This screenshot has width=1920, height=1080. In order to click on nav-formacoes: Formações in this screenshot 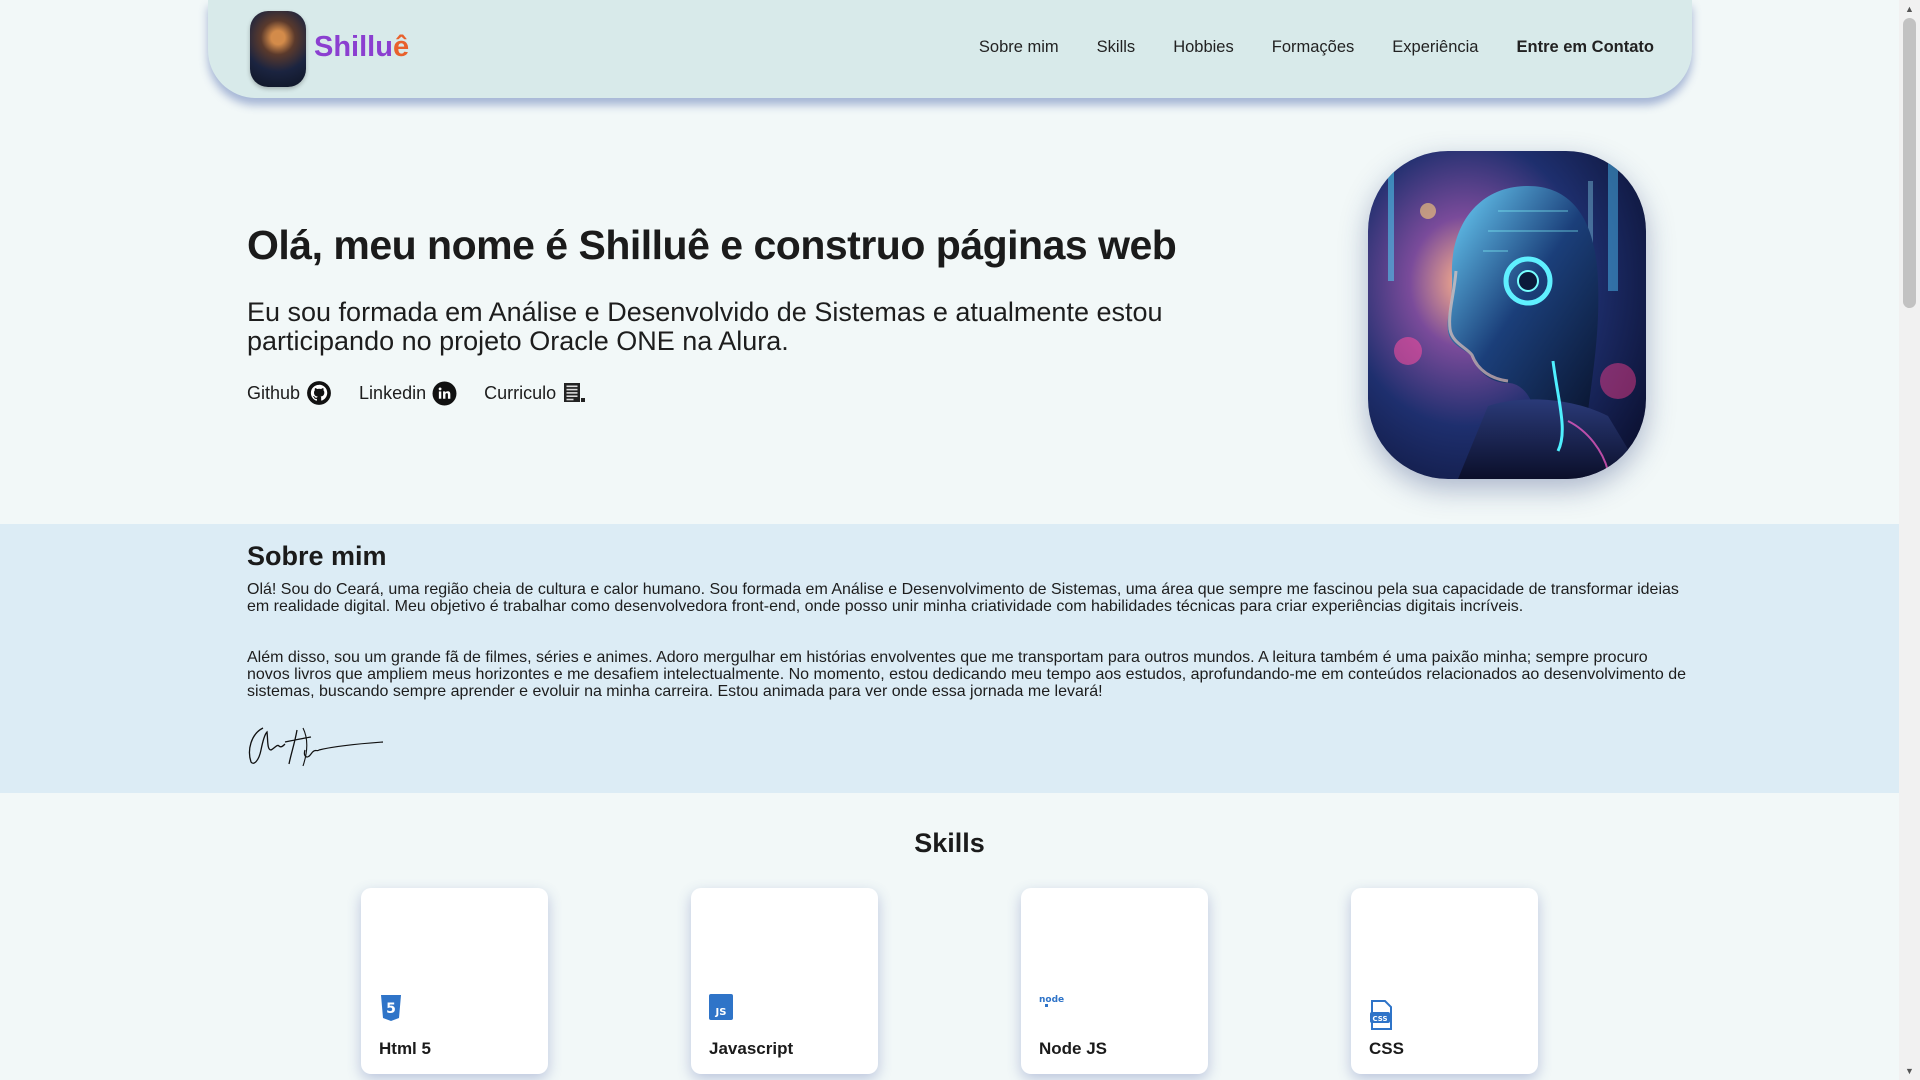, I will do `click(1313, 47)`.